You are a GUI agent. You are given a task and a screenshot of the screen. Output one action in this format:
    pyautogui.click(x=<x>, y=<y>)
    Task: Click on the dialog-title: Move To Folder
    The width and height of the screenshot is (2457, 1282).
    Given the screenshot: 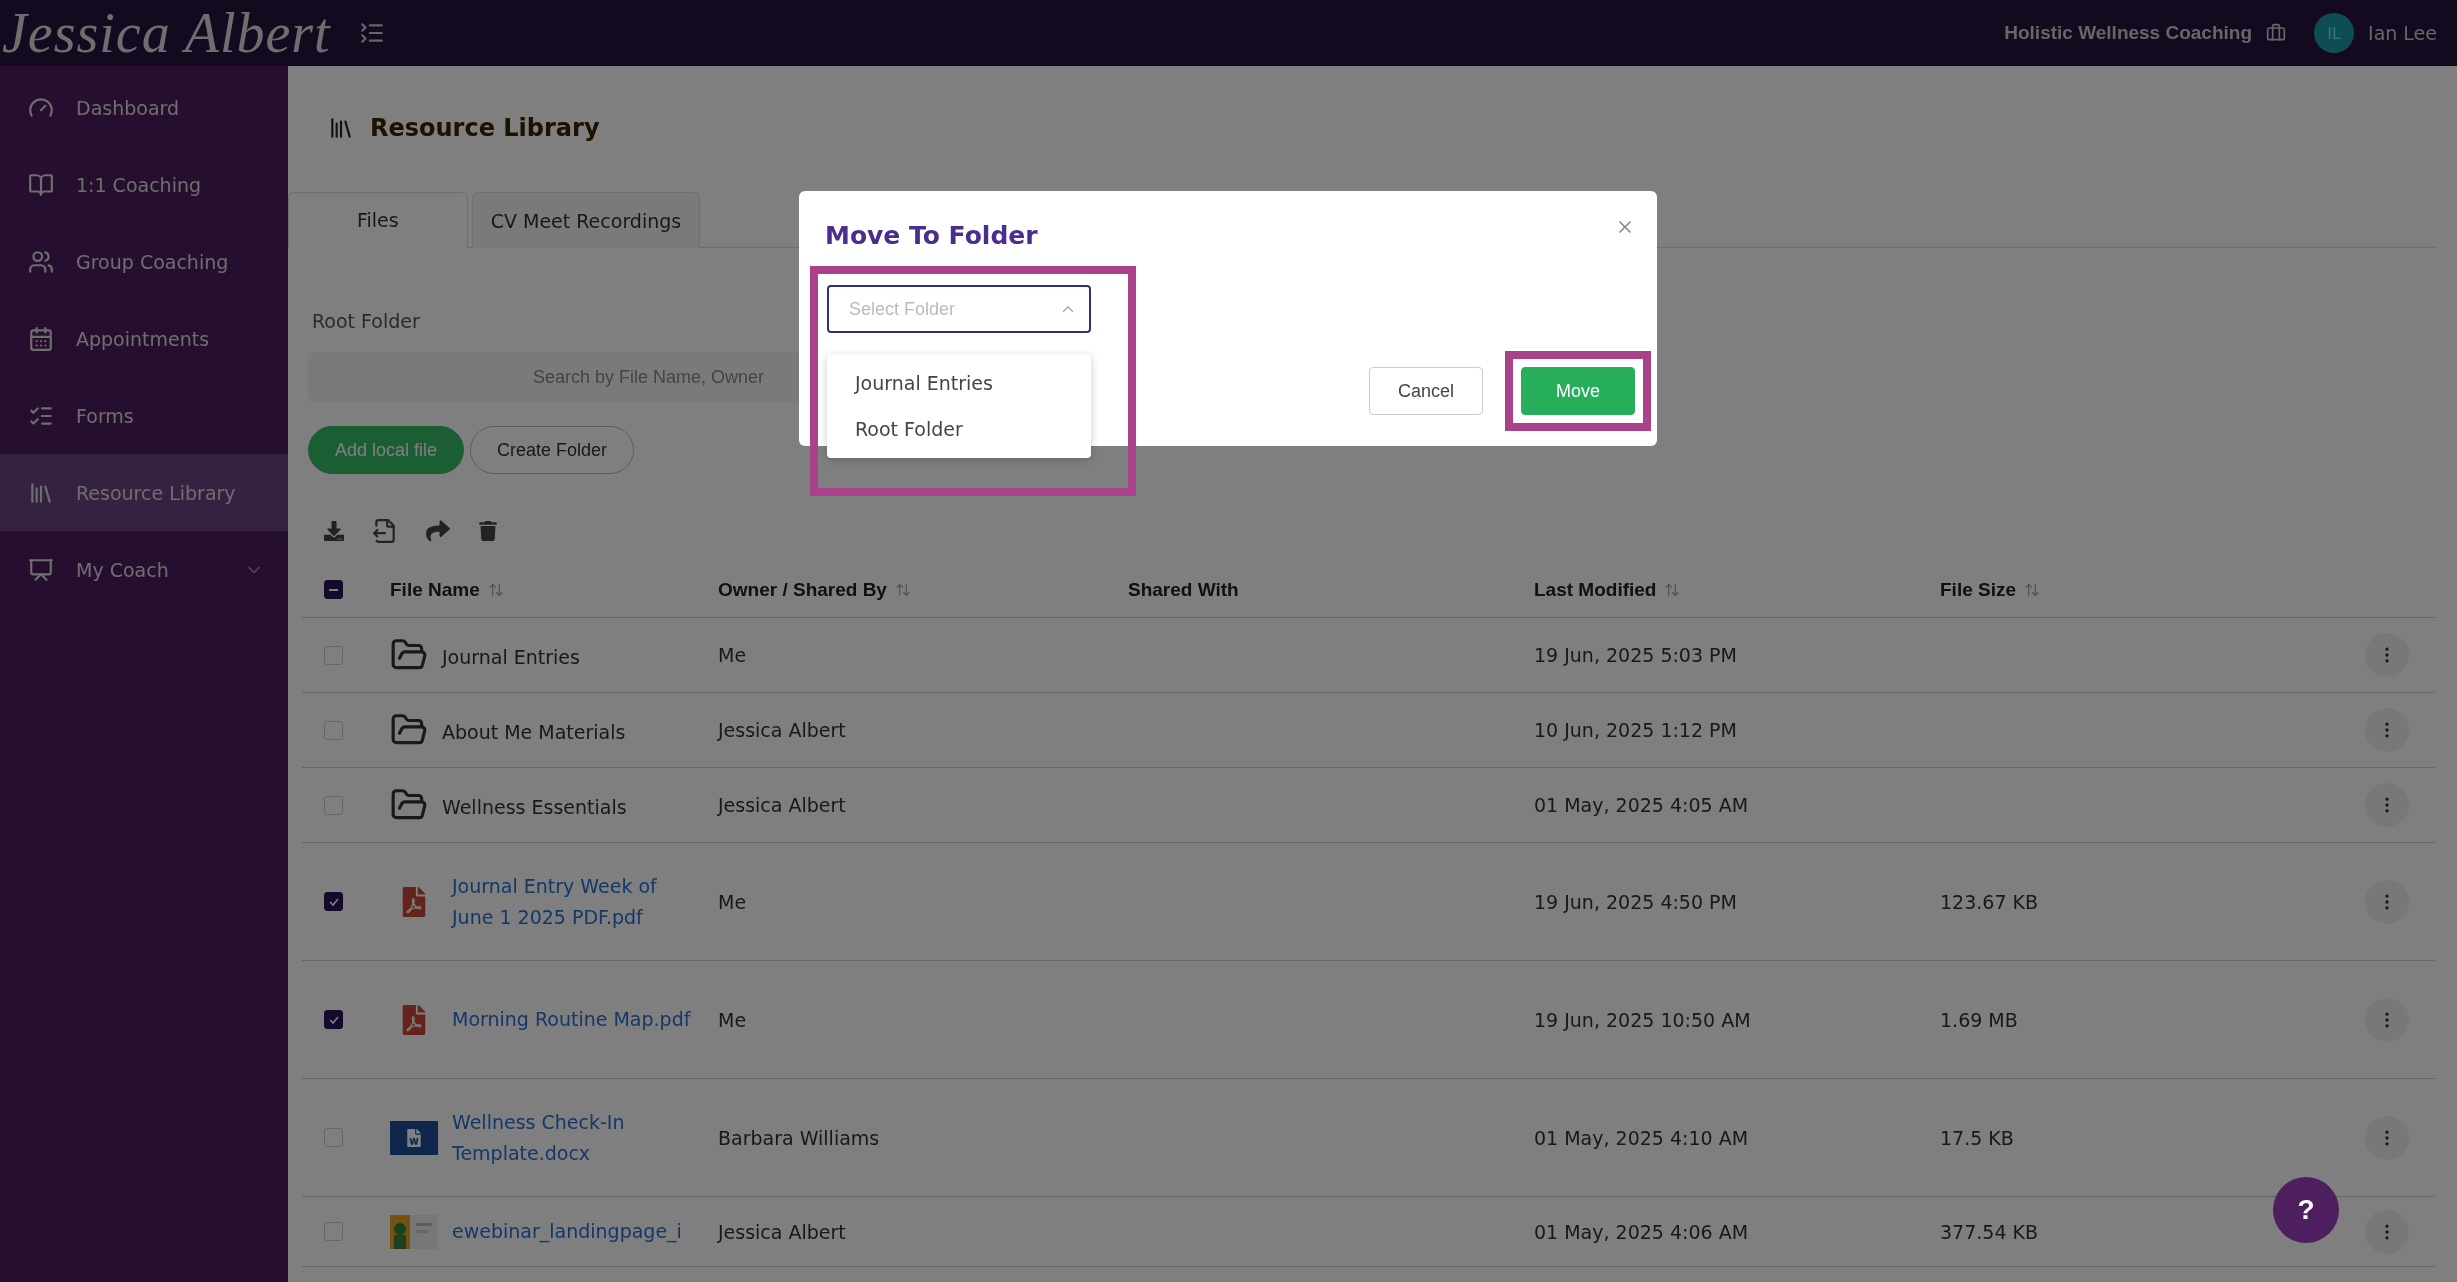 What is the action you would take?
    pyautogui.click(x=931, y=235)
    